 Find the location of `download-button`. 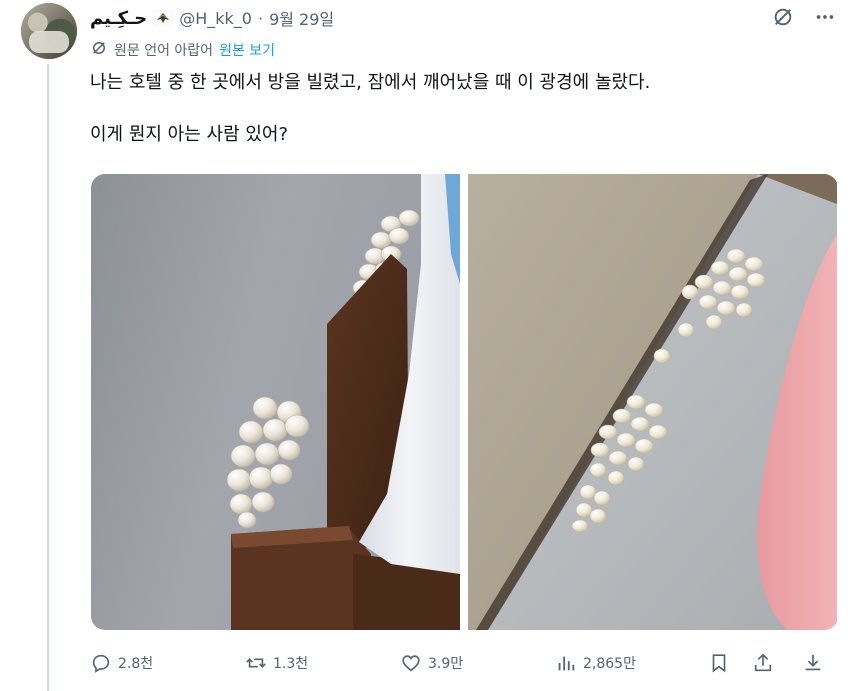

download-button is located at coordinates (813, 663).